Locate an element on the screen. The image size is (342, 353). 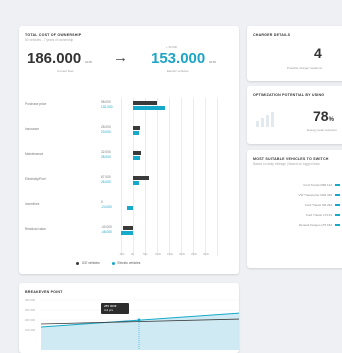
category-label: Electricity/Fuel is located at coordinates (35, 179).